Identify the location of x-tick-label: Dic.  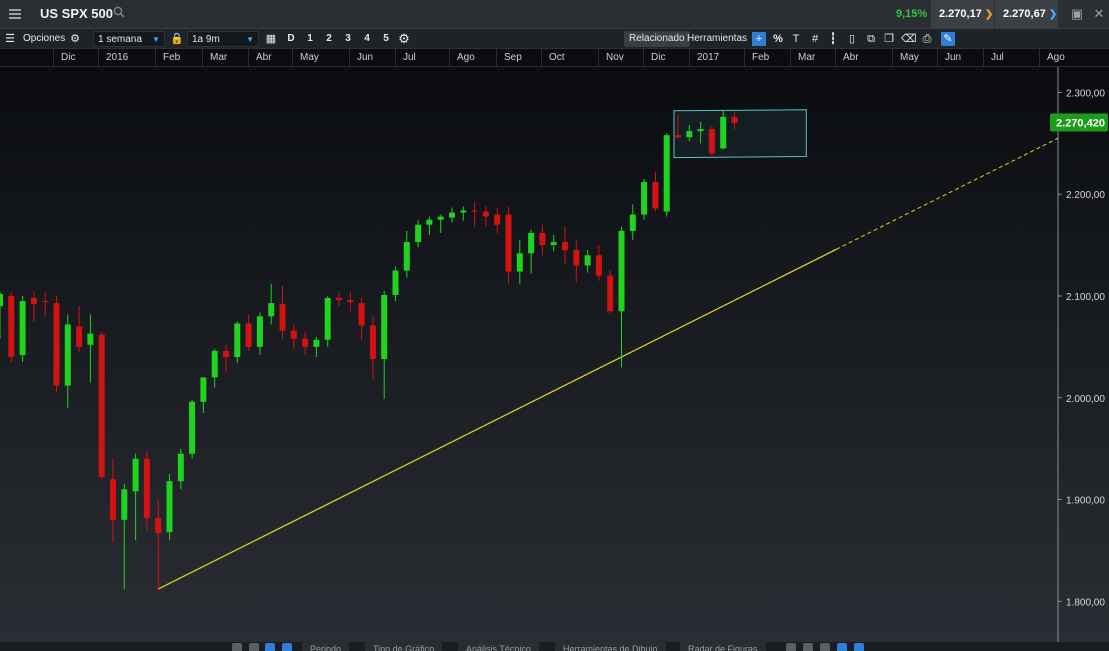
(68, 57).